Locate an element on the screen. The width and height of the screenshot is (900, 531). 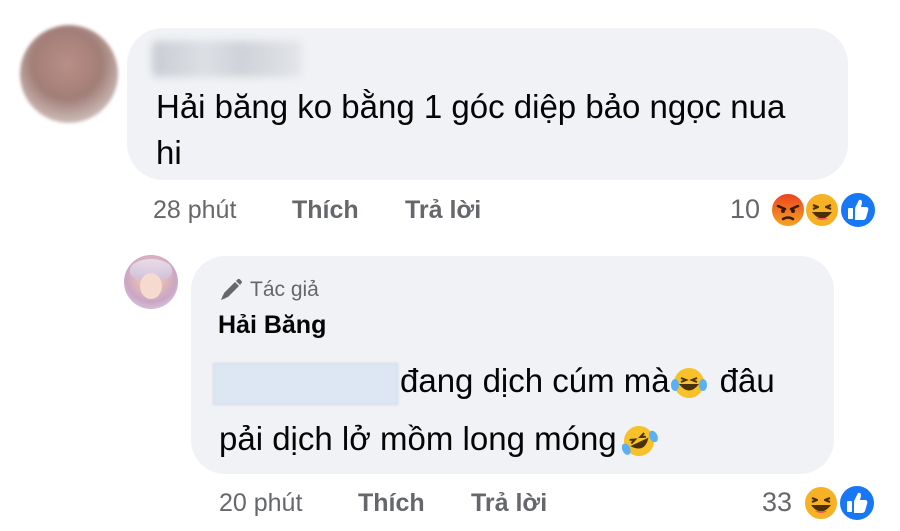
reaction-count: 33 is located at coordinates (777, 502).